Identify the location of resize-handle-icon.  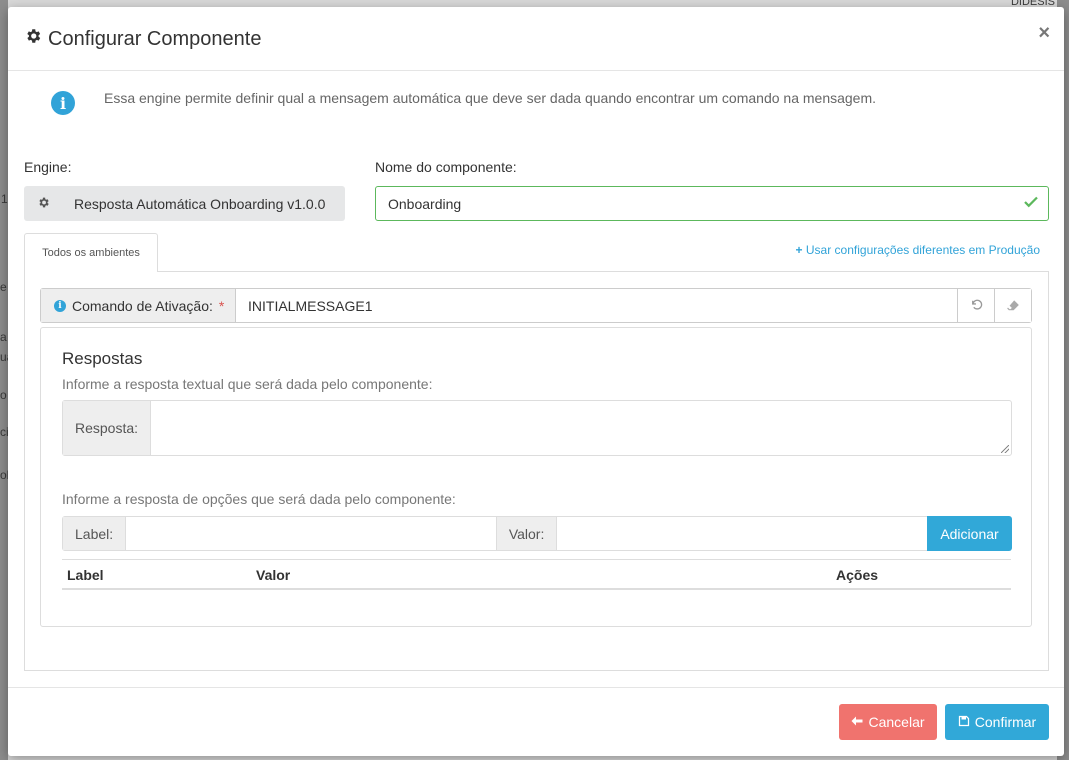
(1005, 449).